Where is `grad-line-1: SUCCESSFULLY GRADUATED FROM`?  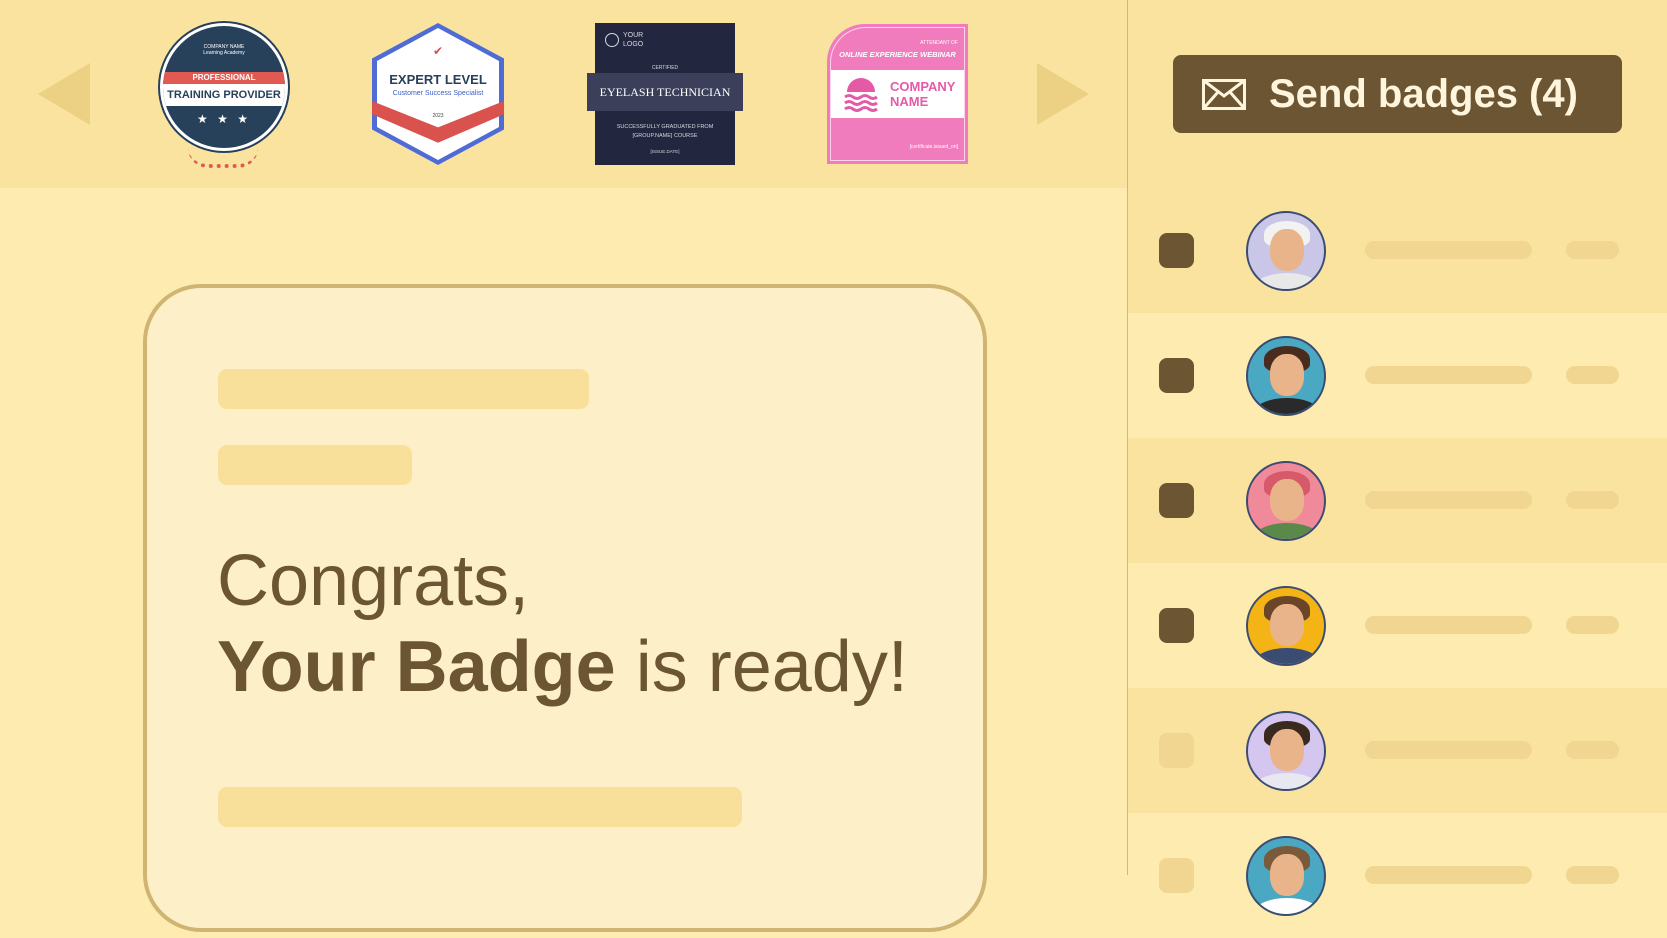
grad-line-1: SUCCESSFULLY GRADUATED FROM is located at coordinates (665, 127).